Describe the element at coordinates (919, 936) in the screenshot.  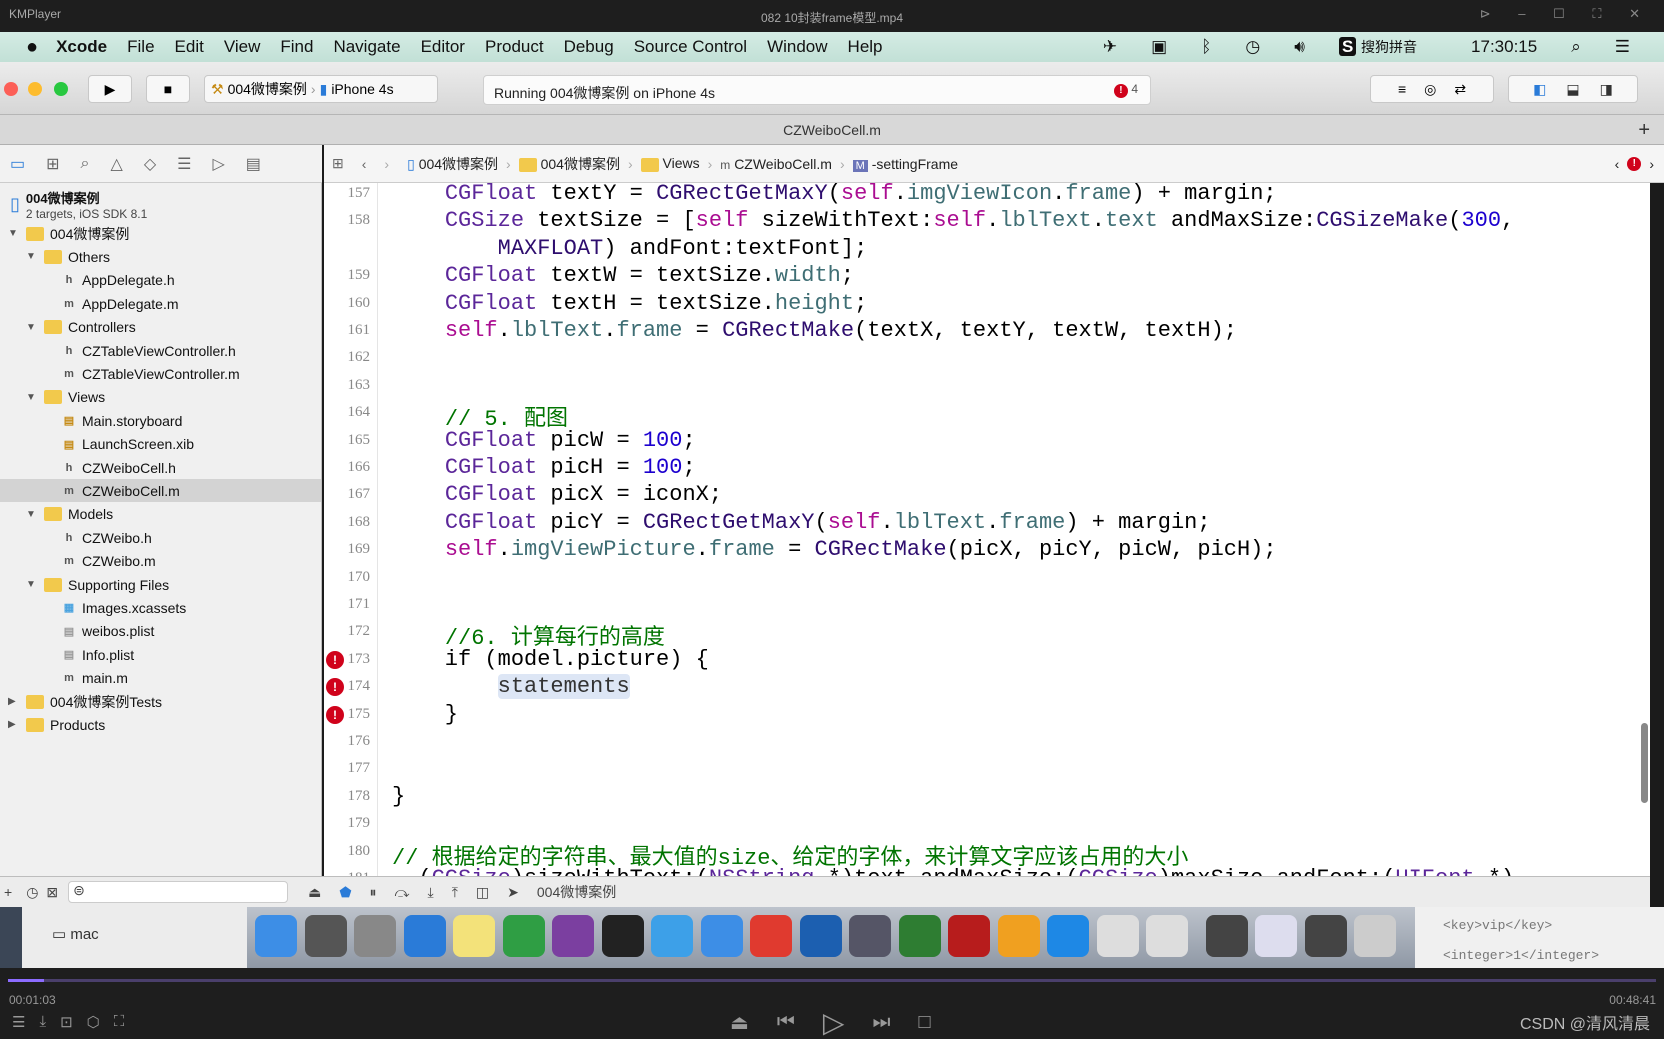
I see `ftp-dock-icon` at that location.